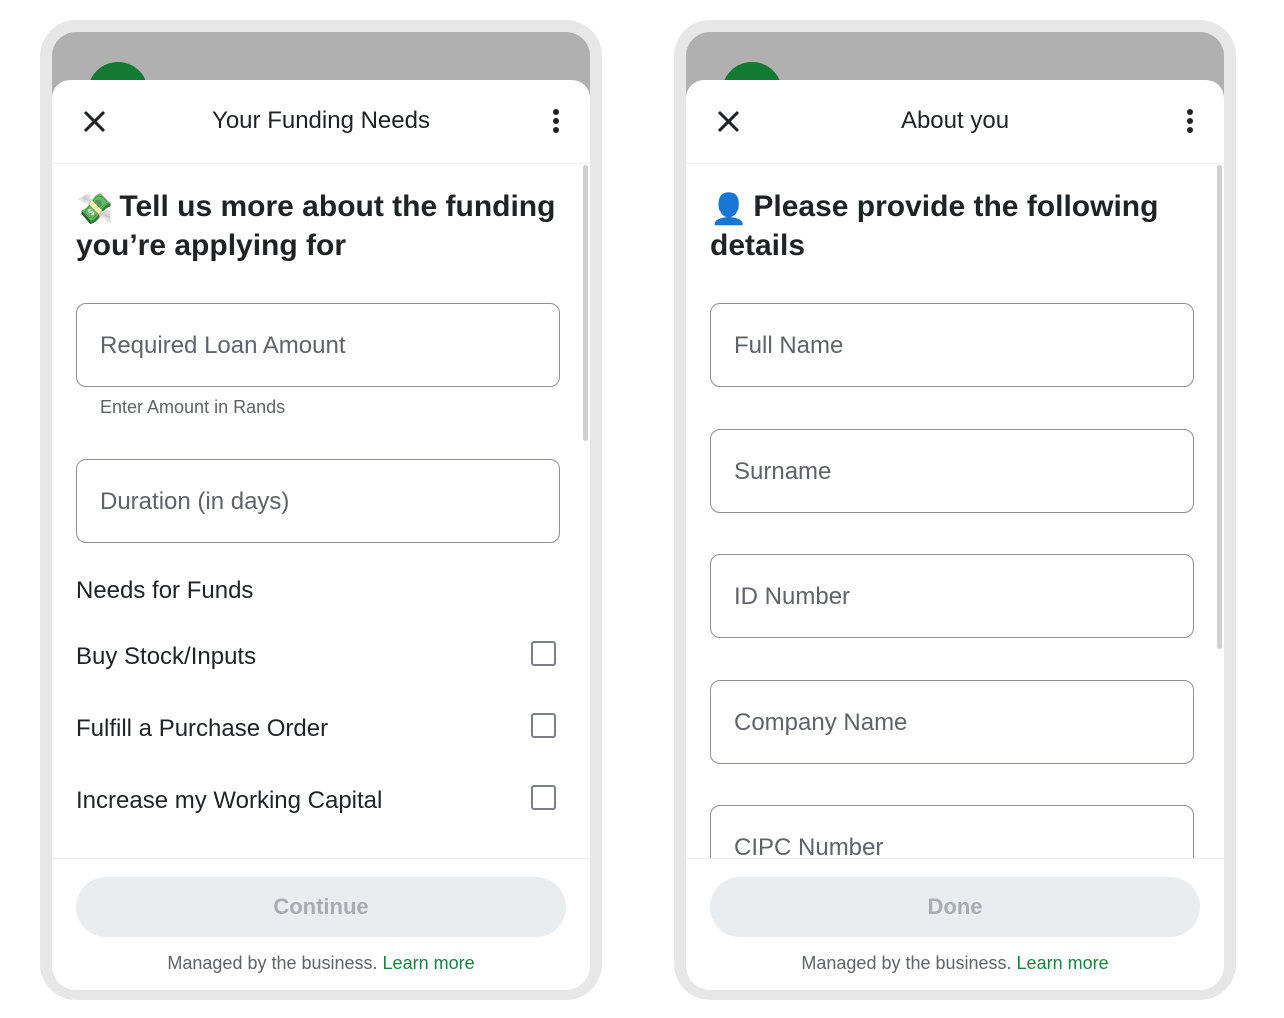 The height and width of the screenshot is (1018, 1284). Describe the element at coordinates (95, 209) in the screenshot. I see `money-with-wings-icon: 💸` at that location.